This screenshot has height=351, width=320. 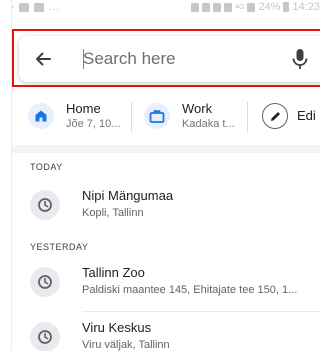 I want to click on shortcut-chips: Home Jõe 7, 10... Work Kadaka t... Edi, so click(x=160, y=116).